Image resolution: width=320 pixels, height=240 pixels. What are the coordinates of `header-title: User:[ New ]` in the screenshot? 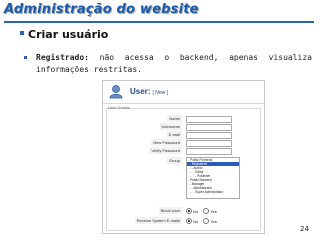 It's located at (149, 91).